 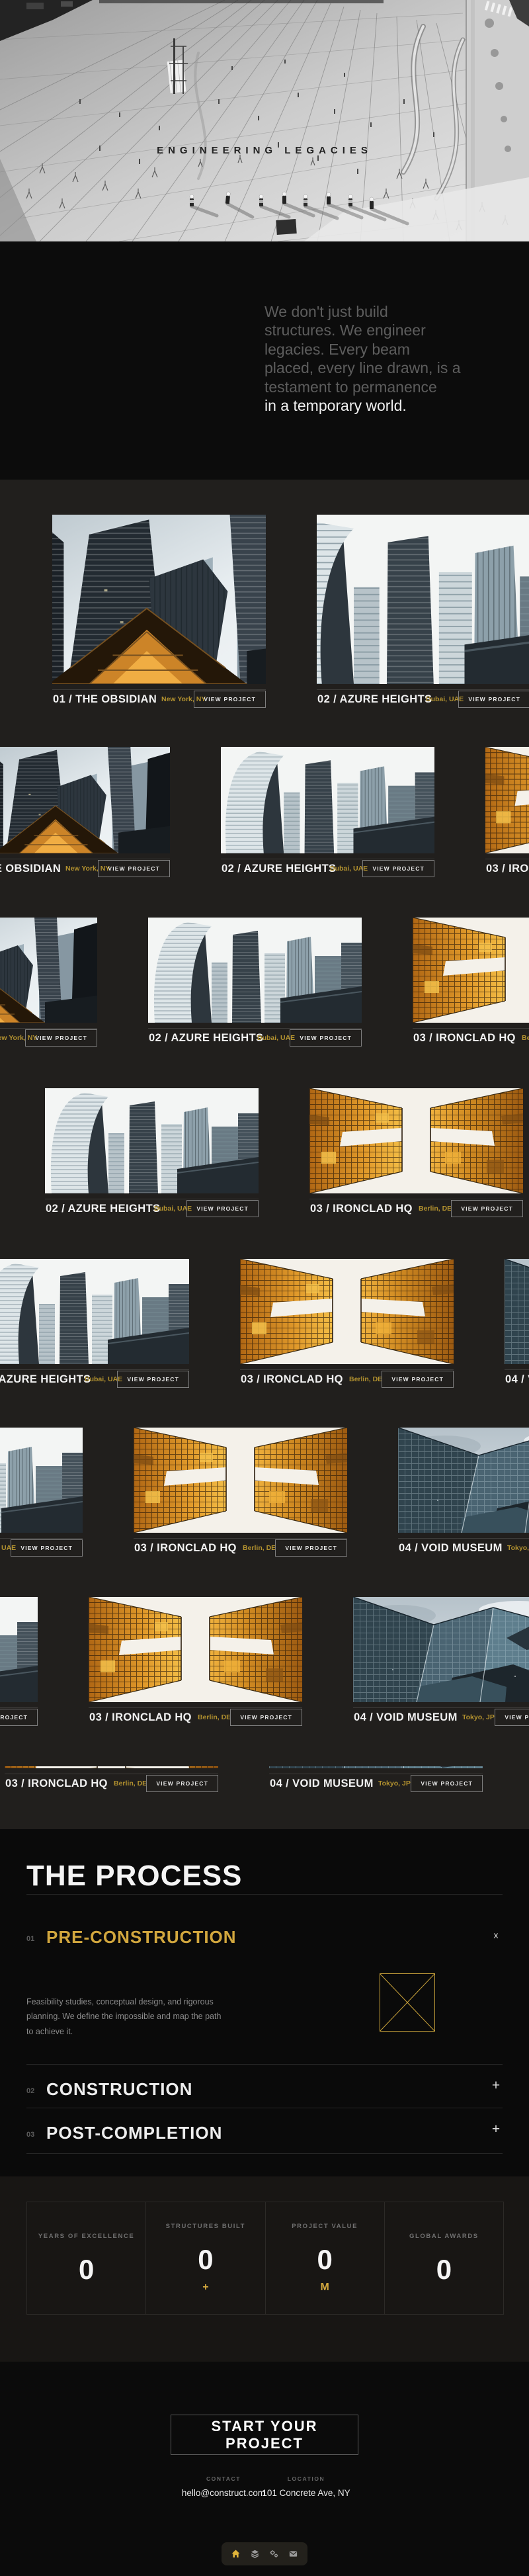 What do you see at coordinates (306, 2486) in the screenshot?
I see `footer-location: LOCATION 101 Concrete Ave, NY` at bounding box center [306, 2486].